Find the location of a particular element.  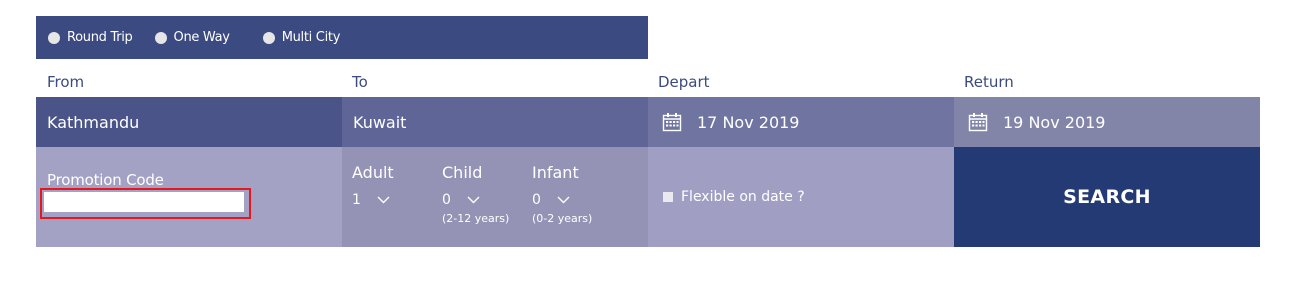

adult-label: Adult is located at coordinates (373, 172).